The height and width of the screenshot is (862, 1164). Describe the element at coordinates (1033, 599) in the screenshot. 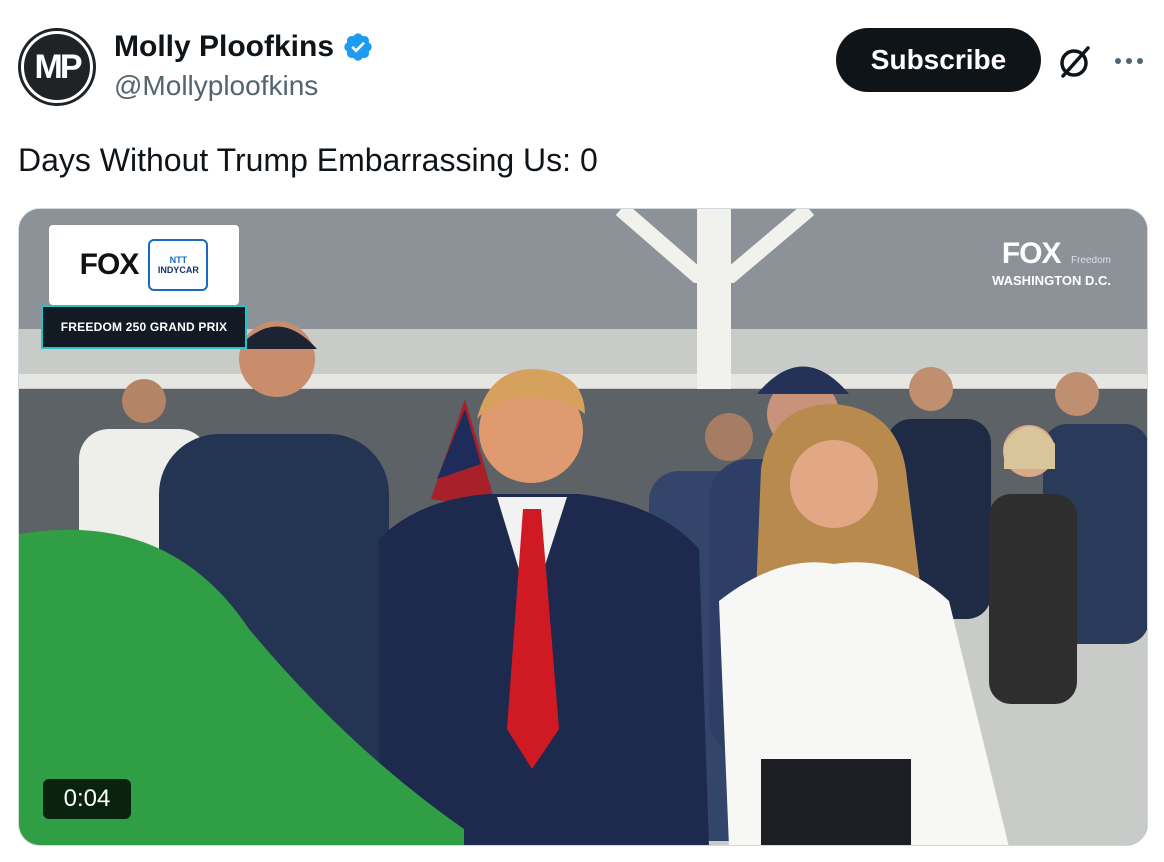

I see `crowd-body` at that location.